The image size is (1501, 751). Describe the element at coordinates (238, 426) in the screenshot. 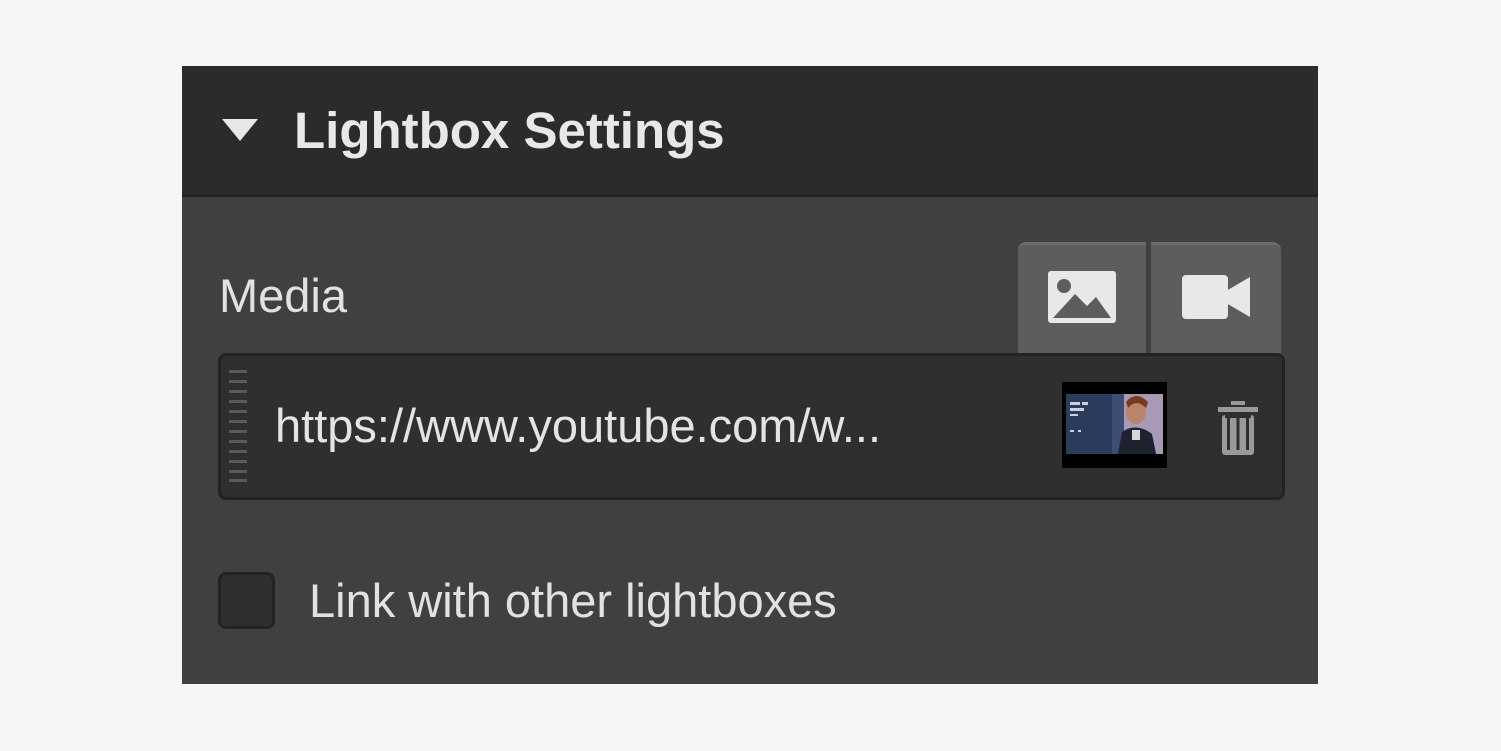

I see `drag-handle-icon` at that location.